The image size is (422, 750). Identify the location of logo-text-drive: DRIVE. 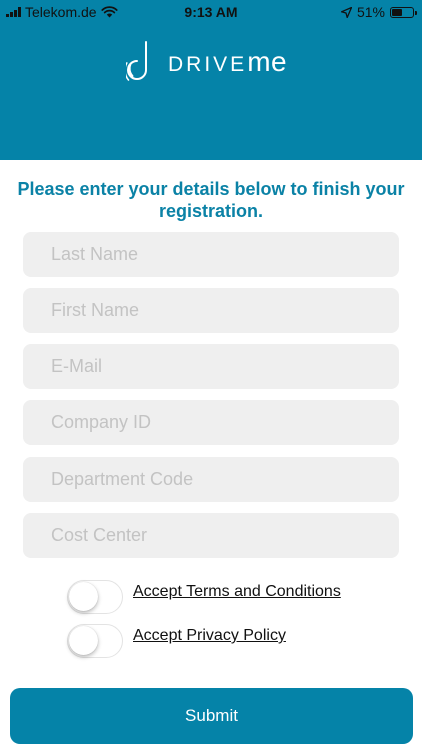
(208, 64).